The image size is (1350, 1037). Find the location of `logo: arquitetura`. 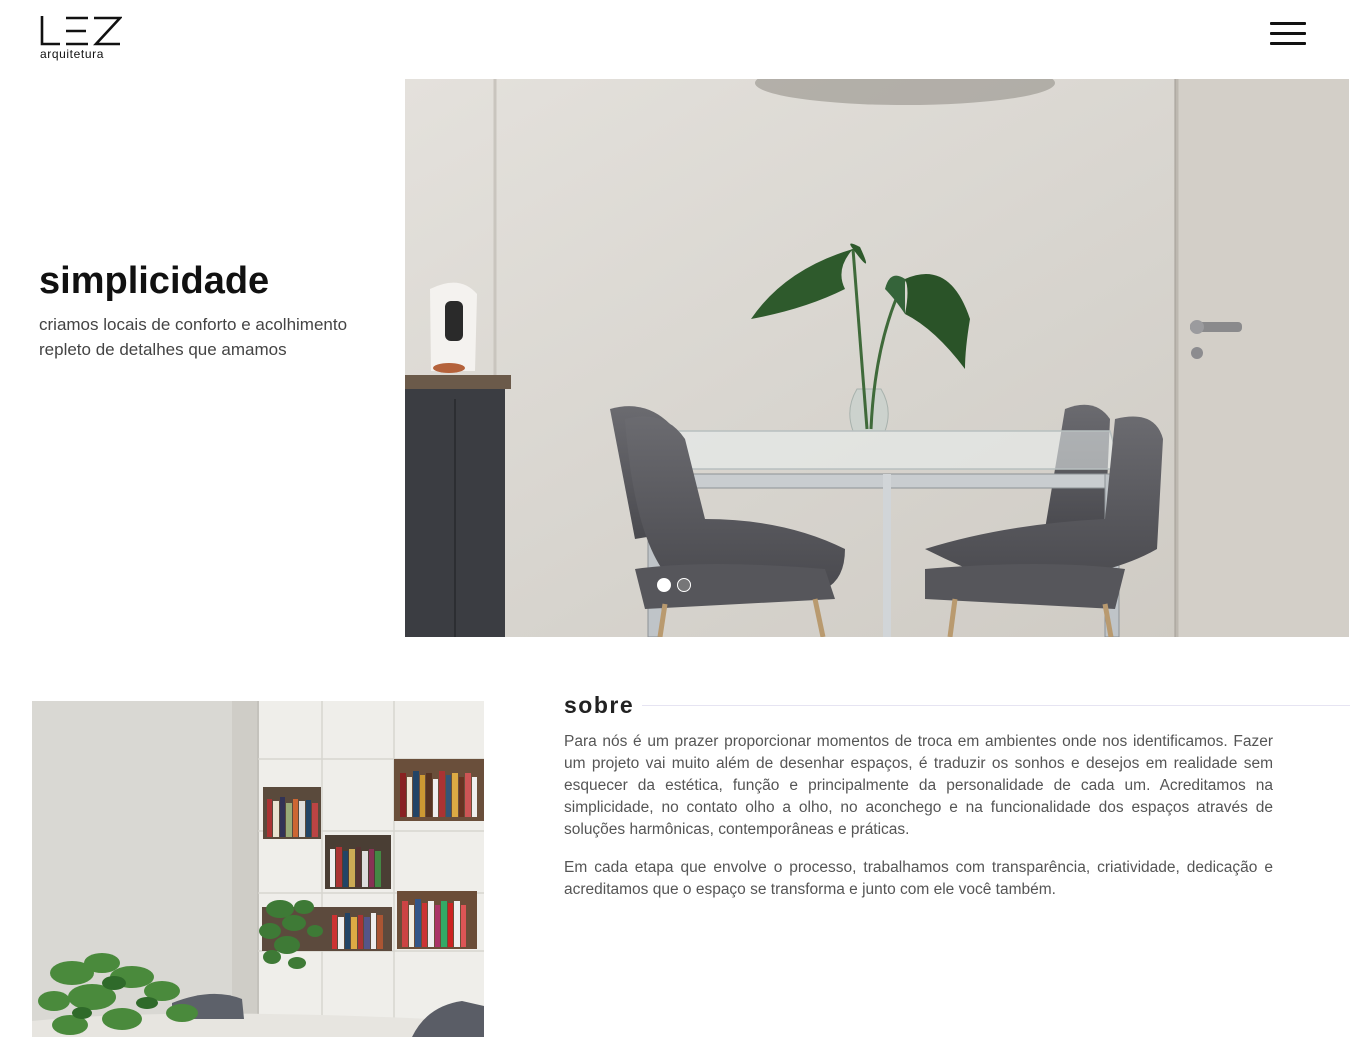

logo: arquitetura is located at coordinates (81, 39).